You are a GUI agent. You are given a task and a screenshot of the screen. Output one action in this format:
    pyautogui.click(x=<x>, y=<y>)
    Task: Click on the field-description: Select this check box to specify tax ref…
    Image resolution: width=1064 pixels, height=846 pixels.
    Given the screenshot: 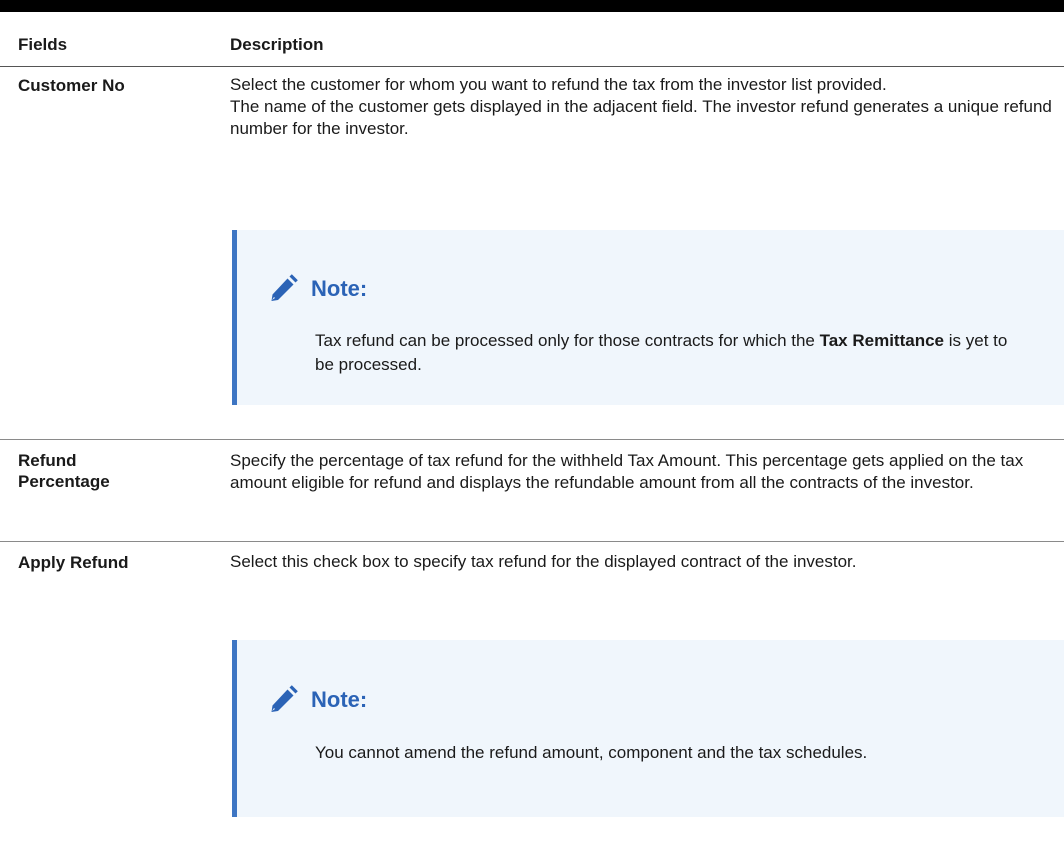 What is the action you would take?
    pyautogui.click(x=543, y=561)
    